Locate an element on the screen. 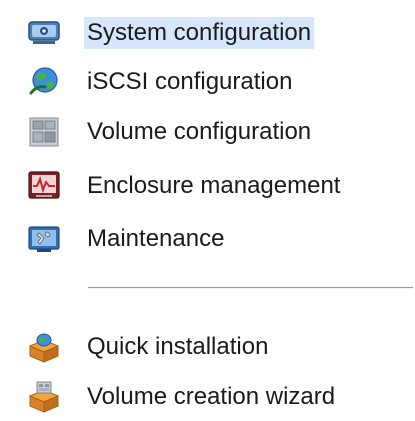  menu-item-iscsi-configuration: iSCSI configuration is located at coordinates (159, 82).